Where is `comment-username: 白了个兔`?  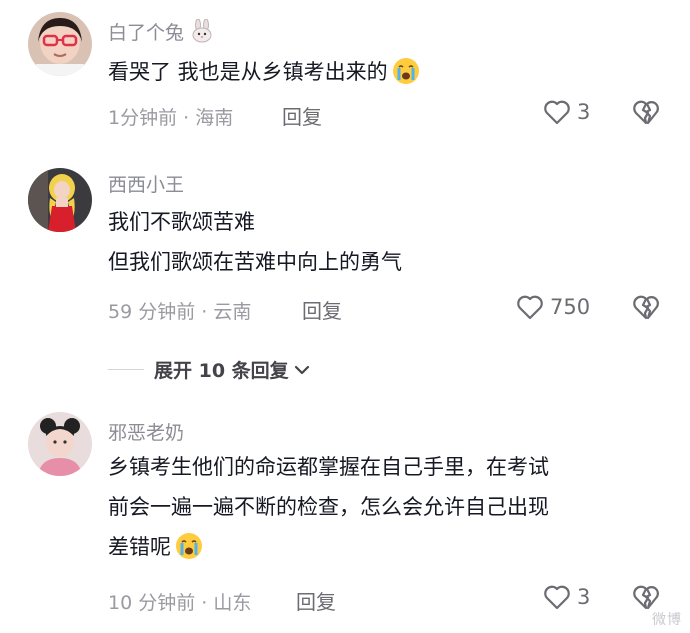
comment-username: 白了个兔 is located at coordinates (161, 31).